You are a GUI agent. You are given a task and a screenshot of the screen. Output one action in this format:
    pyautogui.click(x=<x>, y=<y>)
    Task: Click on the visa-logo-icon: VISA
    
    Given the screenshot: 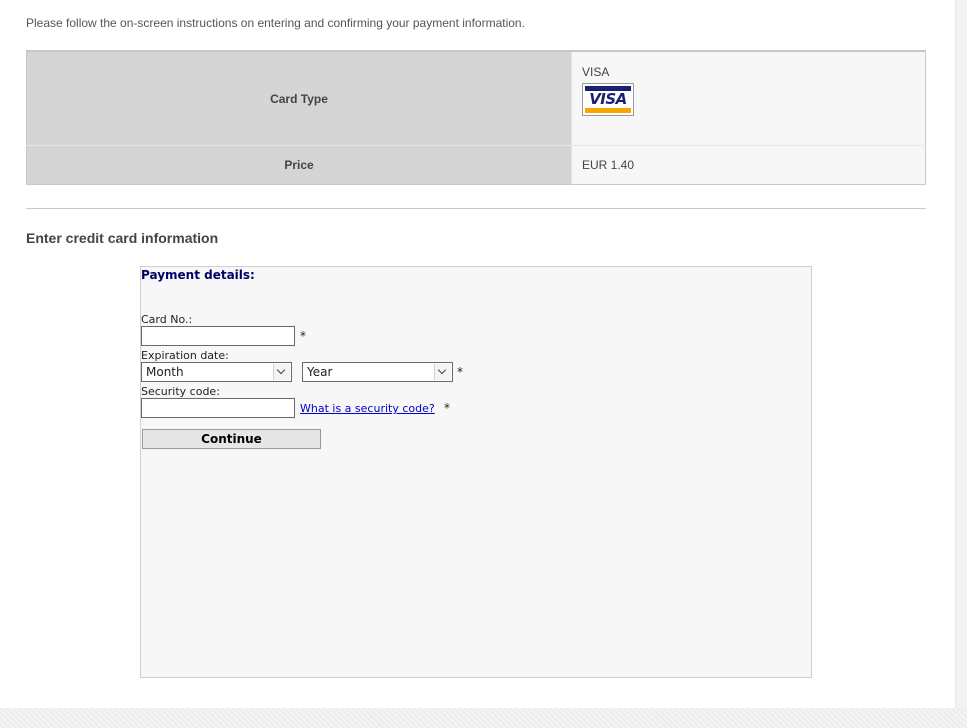 What is the action you would take?
    pyautogui.click(x=608, y=99)
    